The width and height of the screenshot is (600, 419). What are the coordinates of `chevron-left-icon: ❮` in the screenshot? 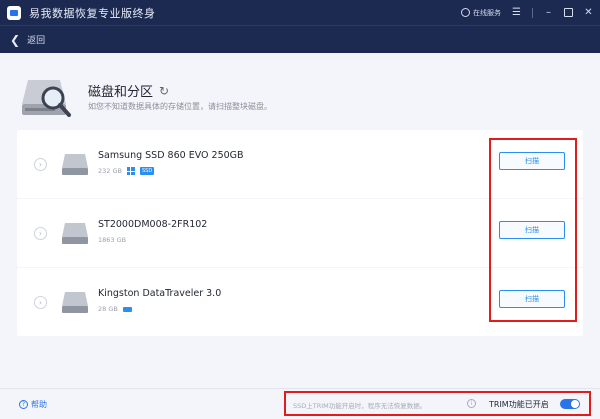 It's located at (15, 39).